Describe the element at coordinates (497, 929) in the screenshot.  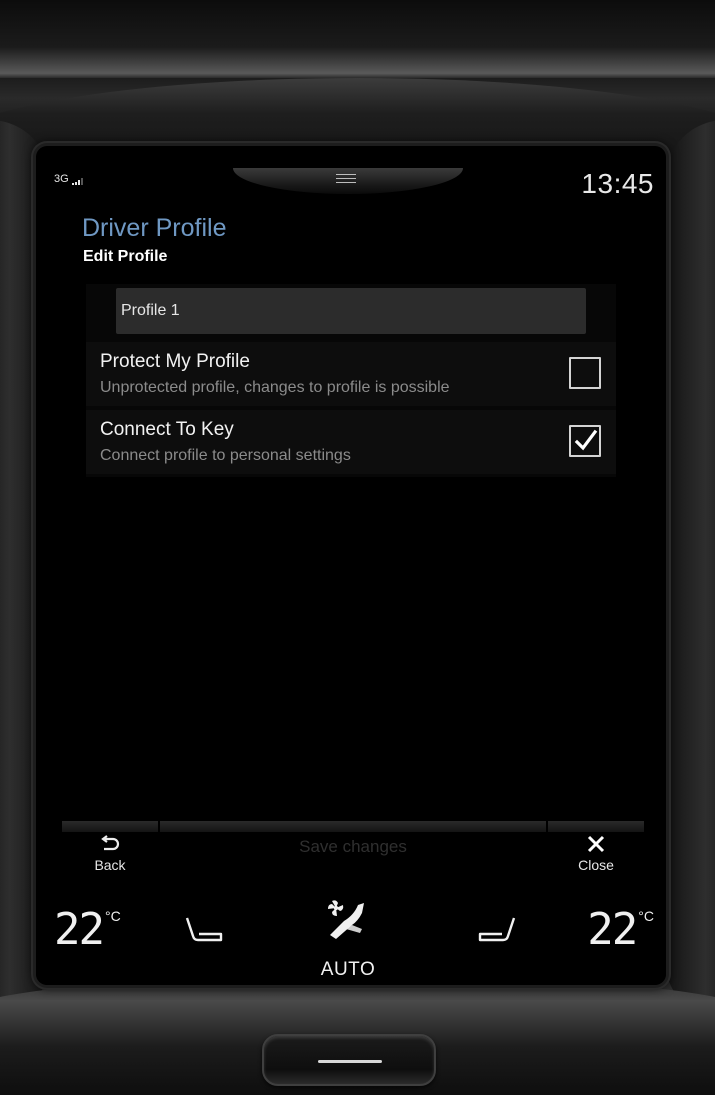
I see `seat-right-icon` at that location.